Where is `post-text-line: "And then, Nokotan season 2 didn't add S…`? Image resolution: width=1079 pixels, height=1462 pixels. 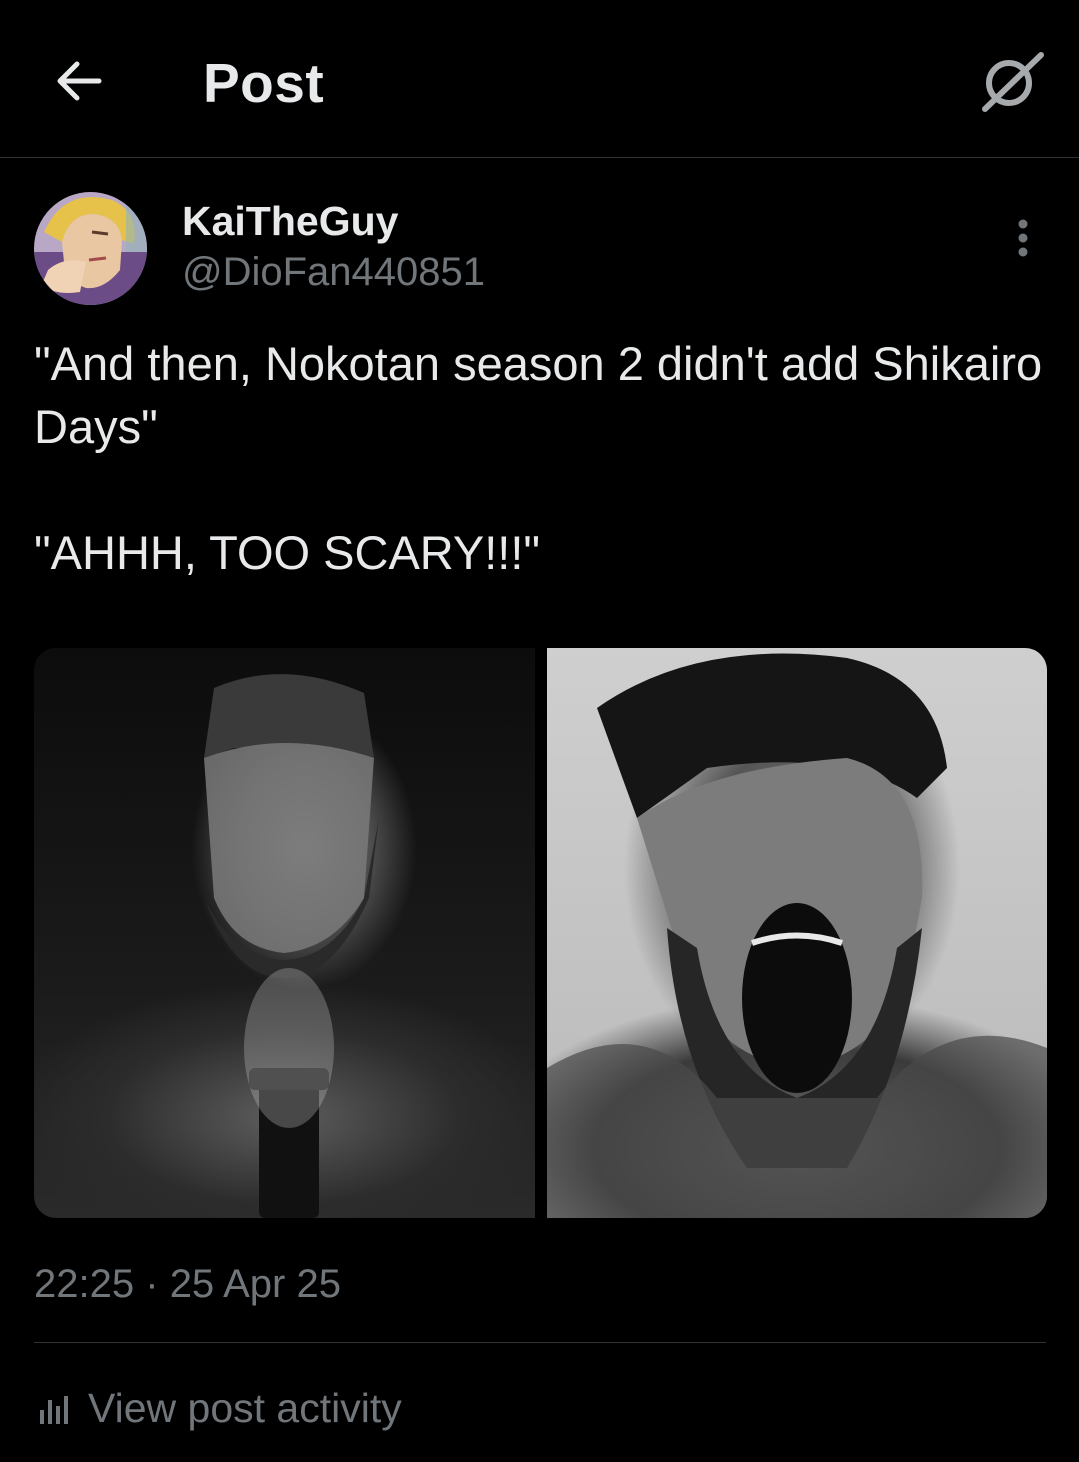
post-text-line: "And then, Nokotan season 2 didn't add S… is located at coordinates (538, 395).